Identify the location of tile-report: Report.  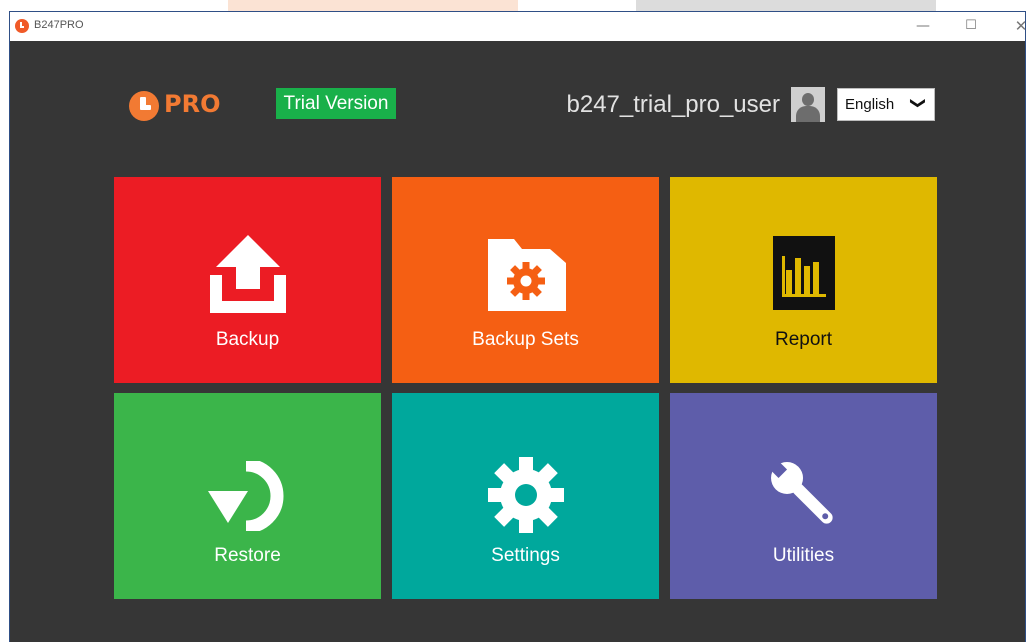
(803, 280).